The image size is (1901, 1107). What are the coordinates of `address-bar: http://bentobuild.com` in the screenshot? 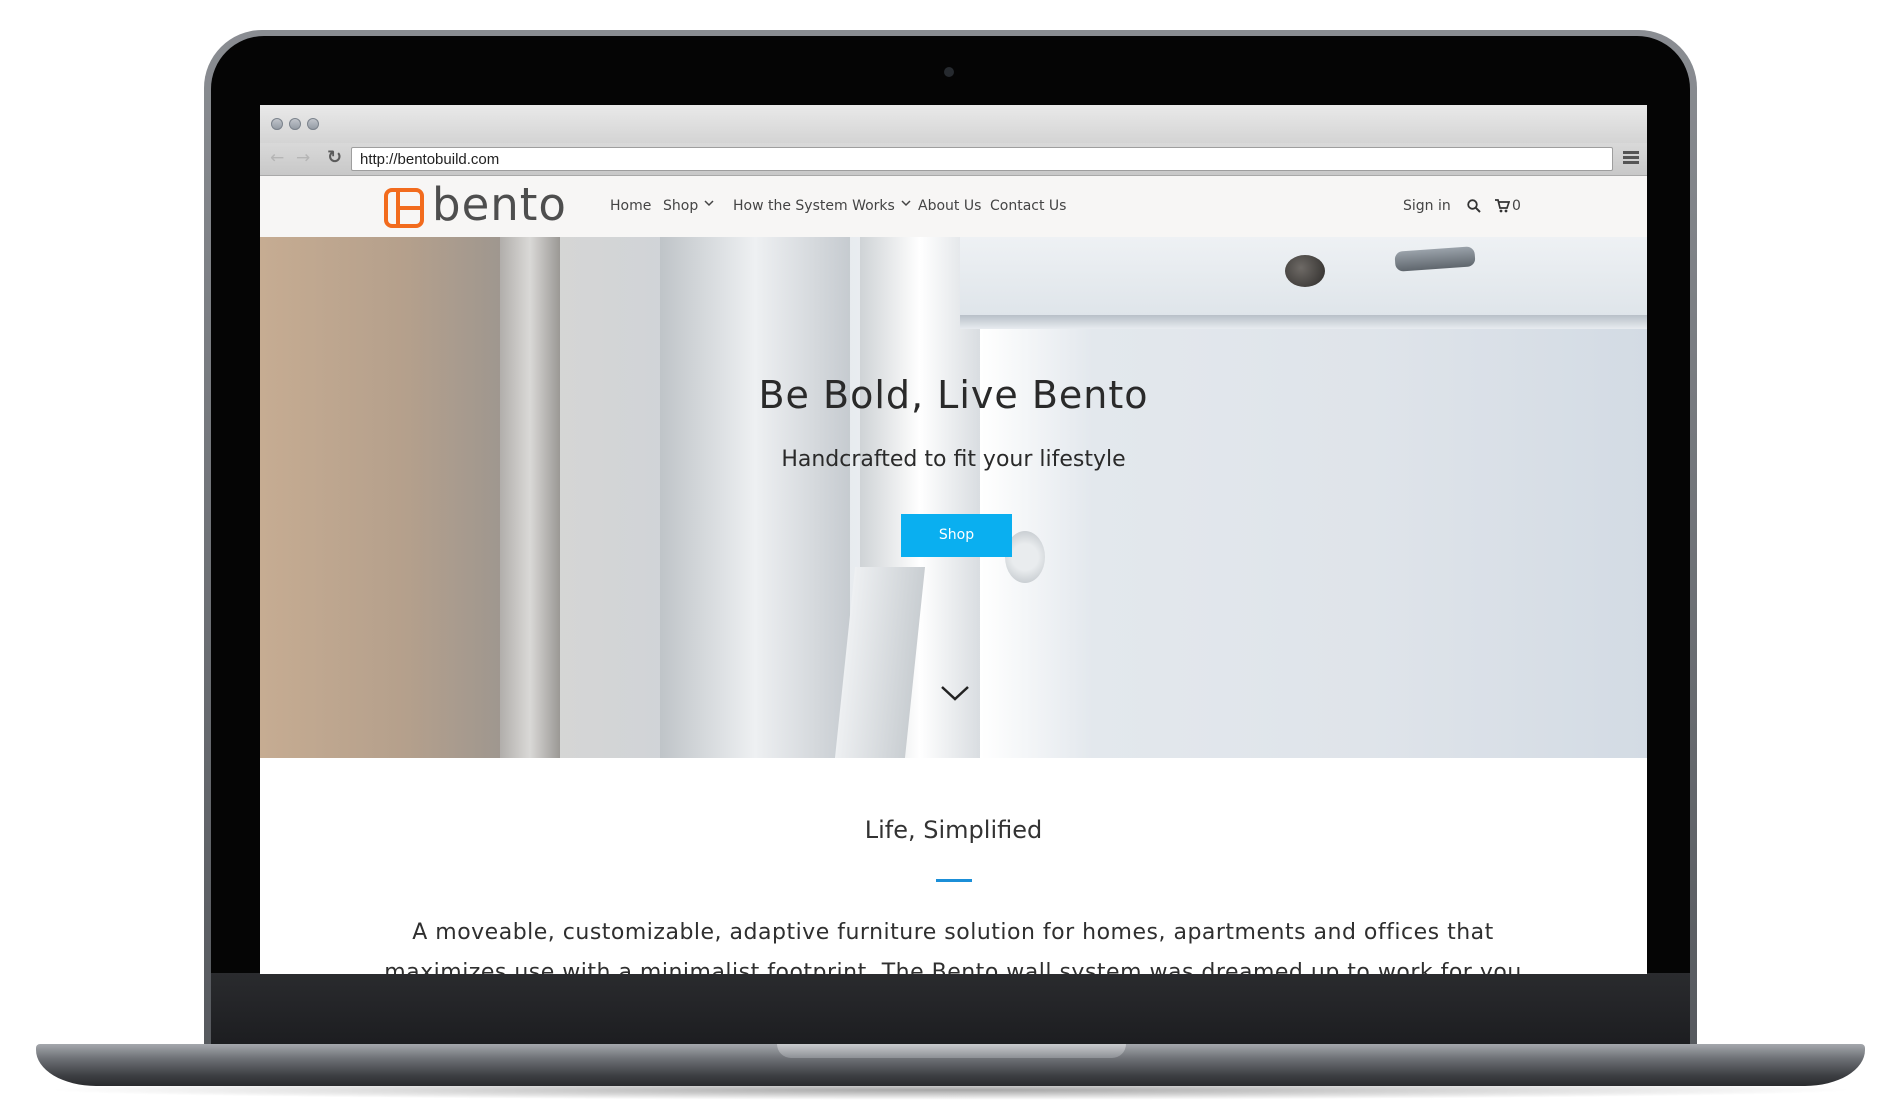 It's located at (982, 159).